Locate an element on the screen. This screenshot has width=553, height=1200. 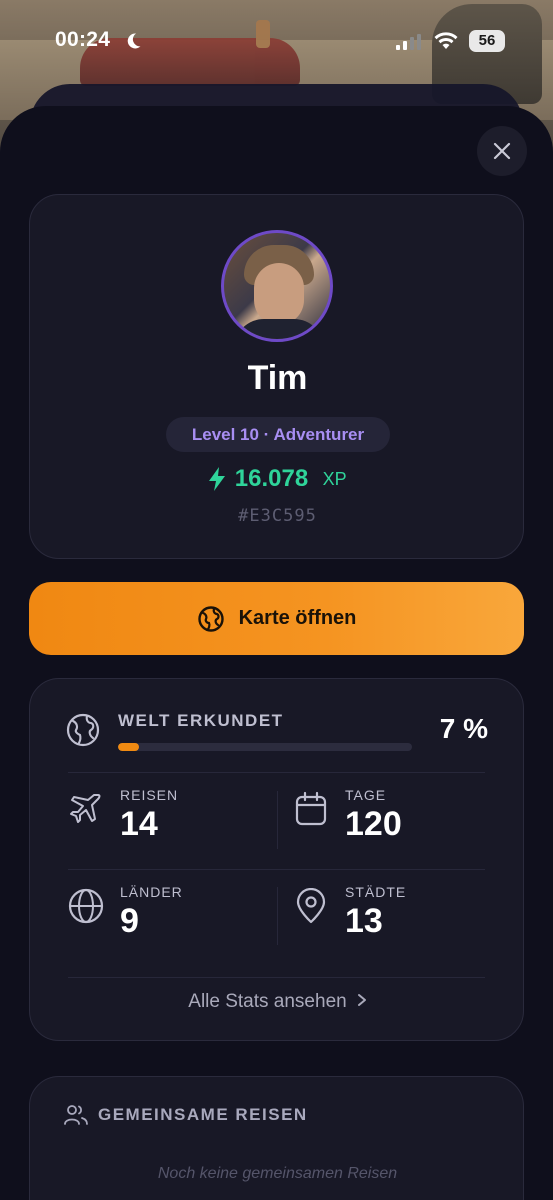
open-map-label: Karte öffnen is located at coordinates (297, 618).